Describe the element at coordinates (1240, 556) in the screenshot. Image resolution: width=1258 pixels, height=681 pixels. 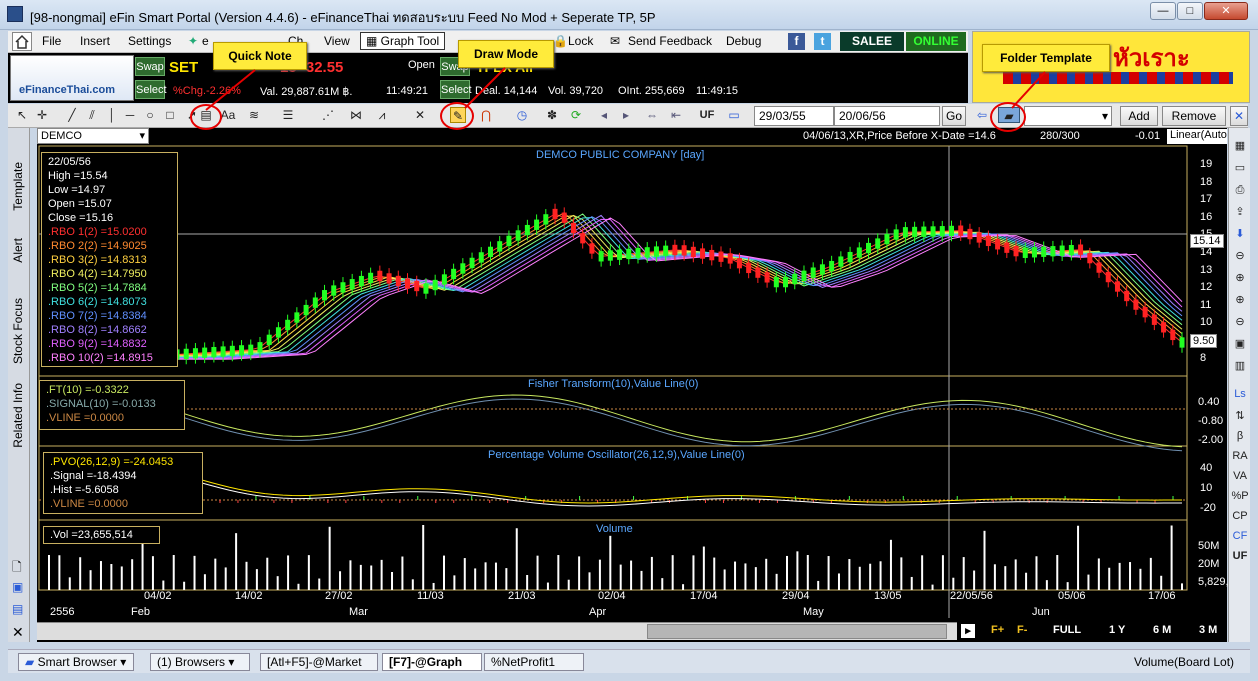
I see `tool-uf: UF` at that location.